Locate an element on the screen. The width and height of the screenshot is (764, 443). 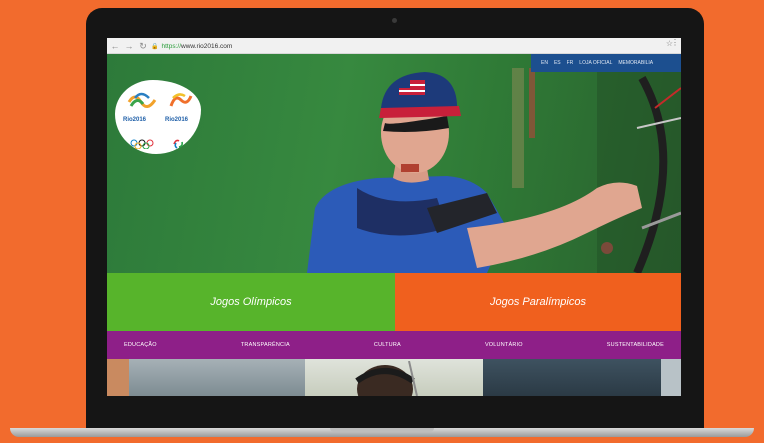
url-scheme: https:// is located at coordinates (171, 46).